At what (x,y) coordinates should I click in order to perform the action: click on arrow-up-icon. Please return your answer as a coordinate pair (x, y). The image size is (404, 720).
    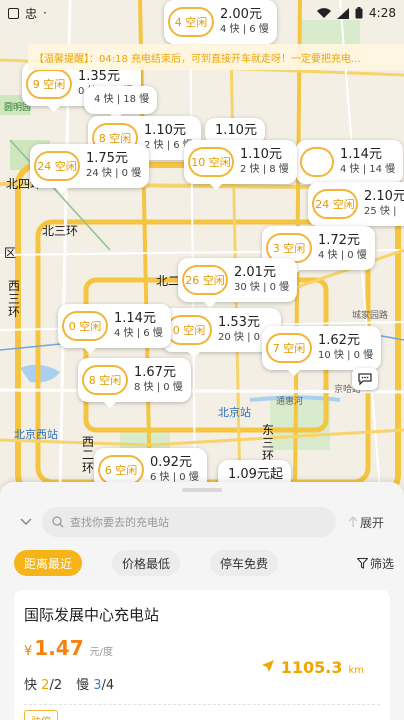
    Looking at the image, I should click on (353, 521).